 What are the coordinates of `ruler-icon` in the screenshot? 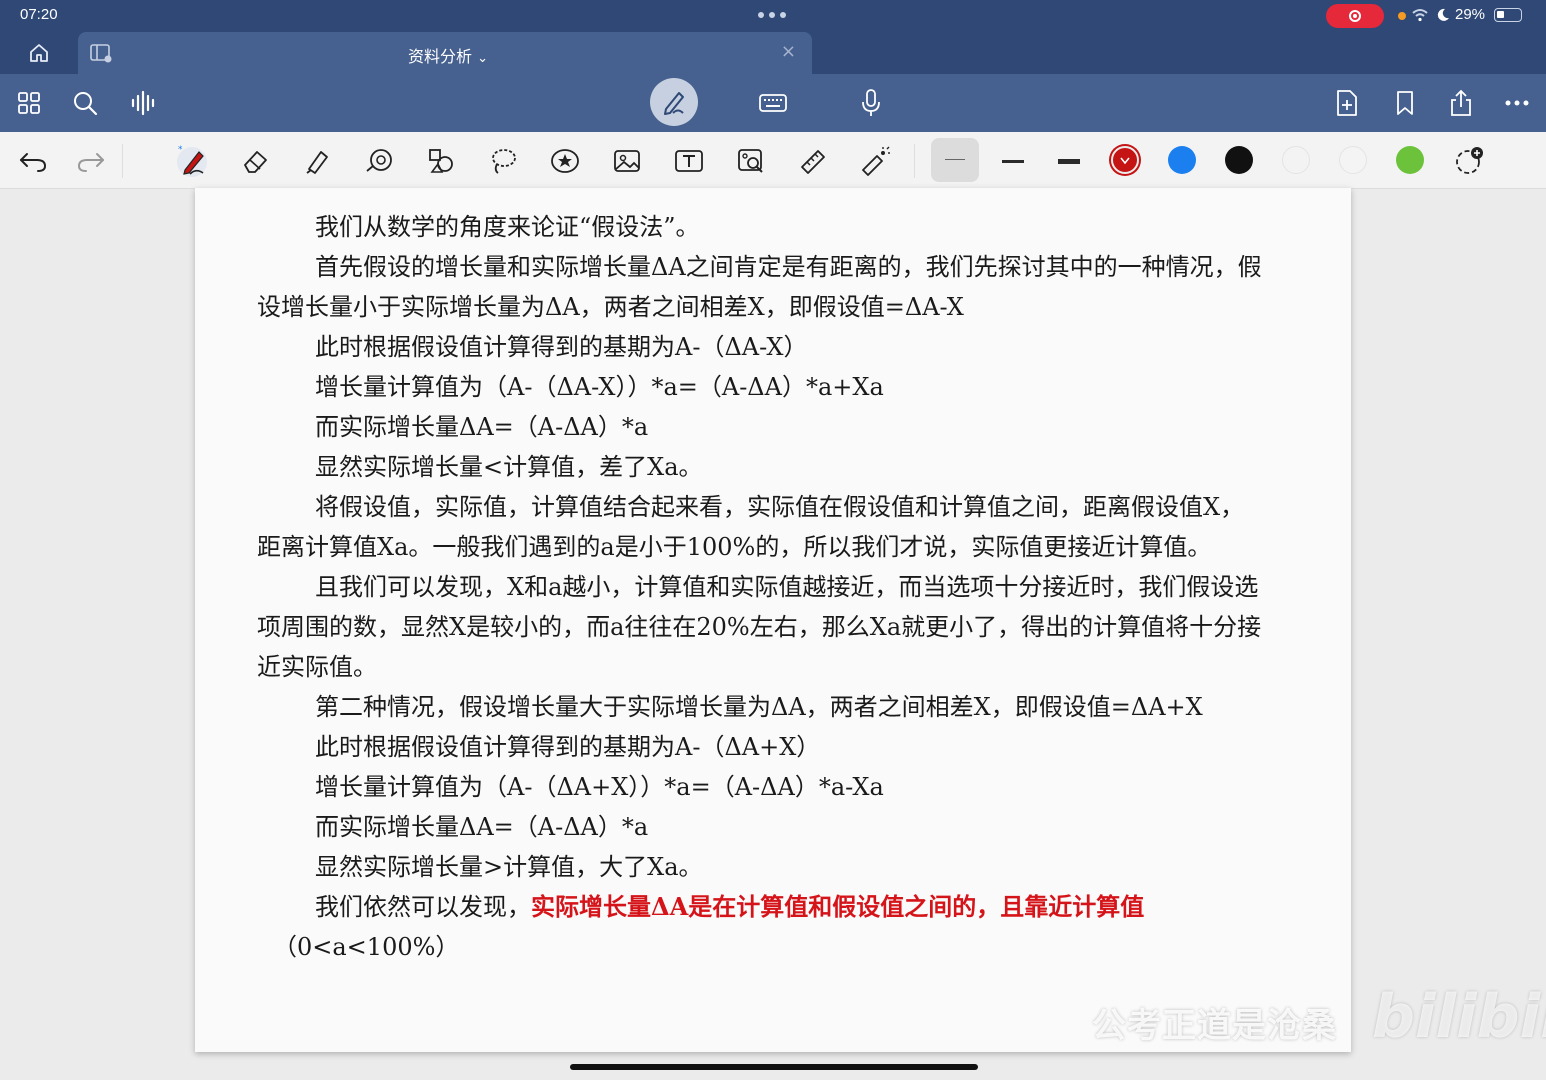 It's located at (813, 162).